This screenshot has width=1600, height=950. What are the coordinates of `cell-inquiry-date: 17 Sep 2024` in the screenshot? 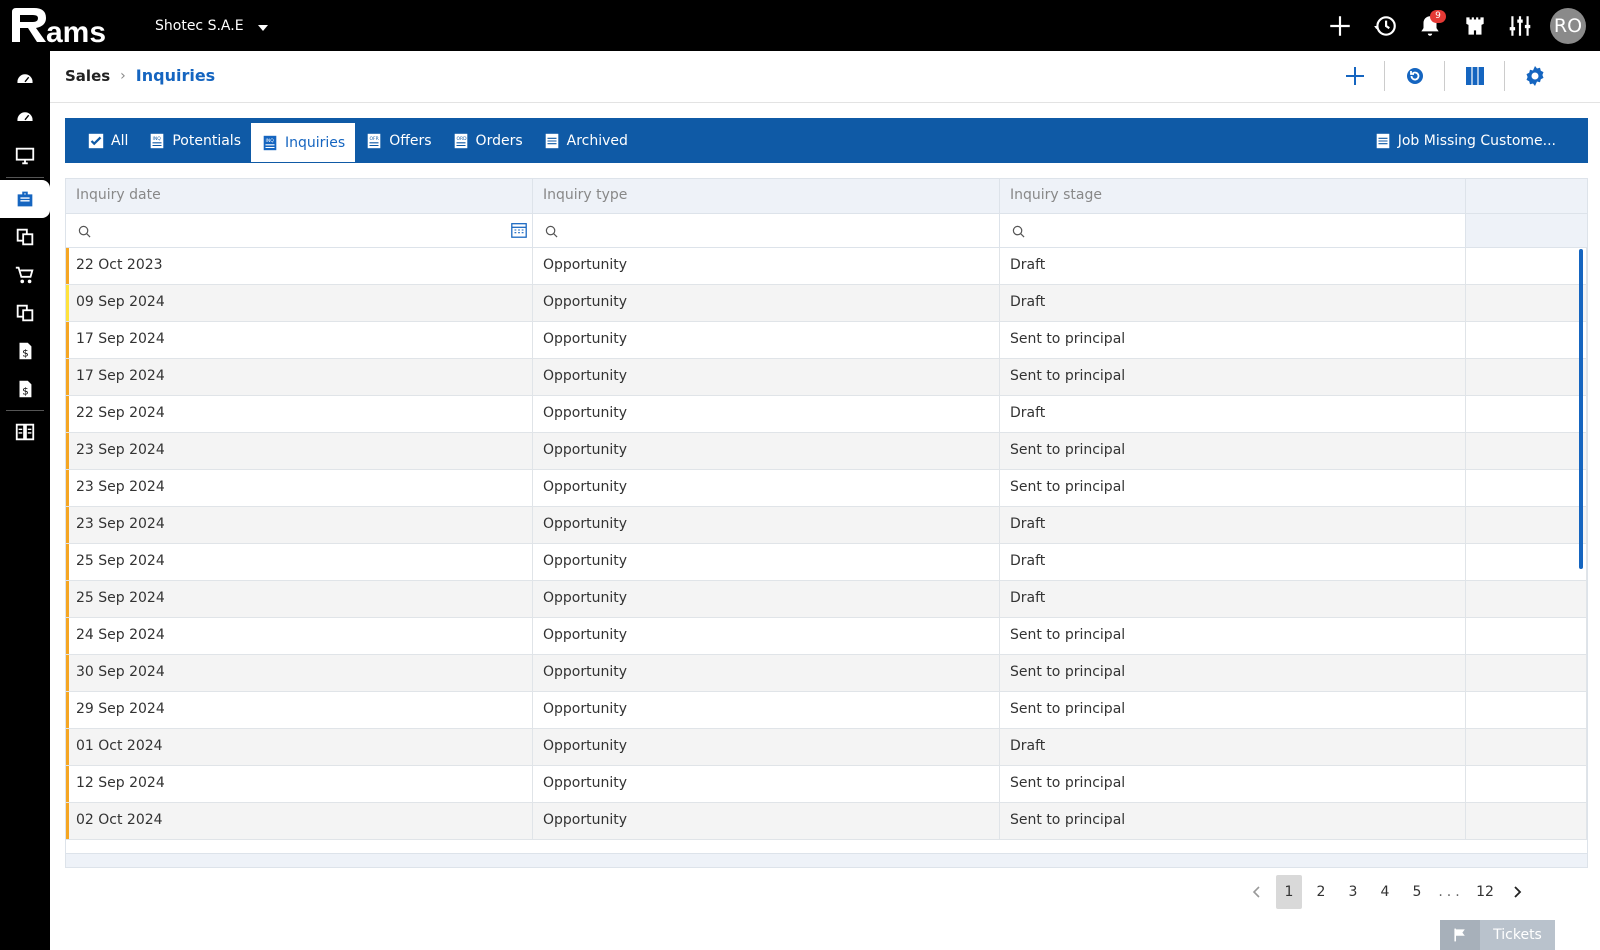 It's located at (299, 340).